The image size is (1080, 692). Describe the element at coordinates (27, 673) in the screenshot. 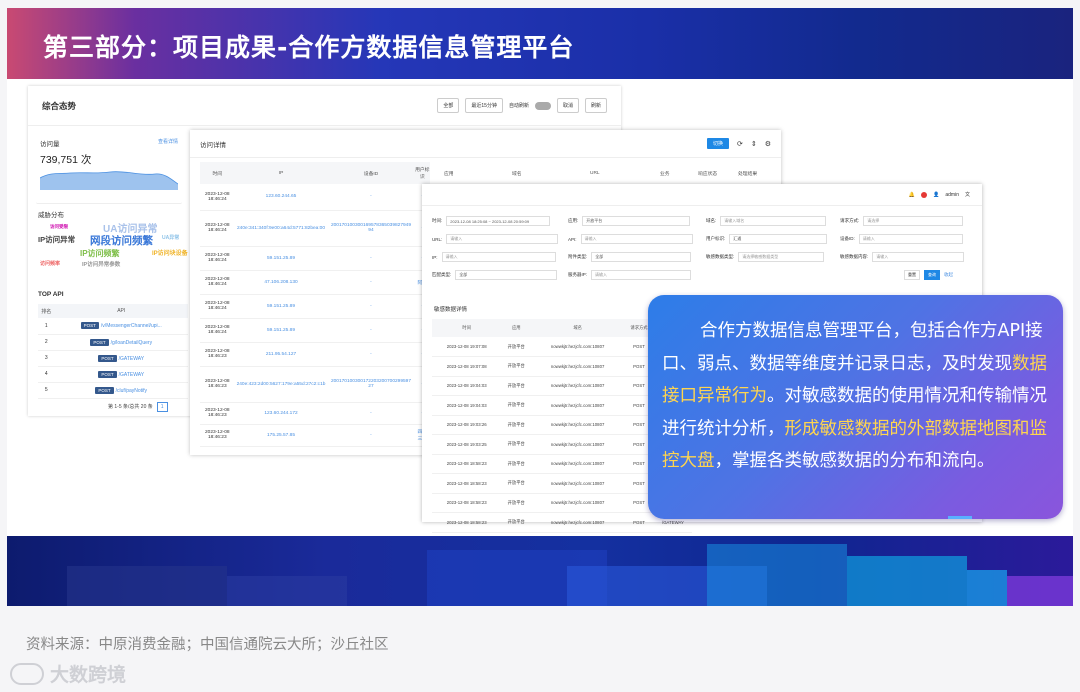

I see `watermark-logo-icon` at that location.